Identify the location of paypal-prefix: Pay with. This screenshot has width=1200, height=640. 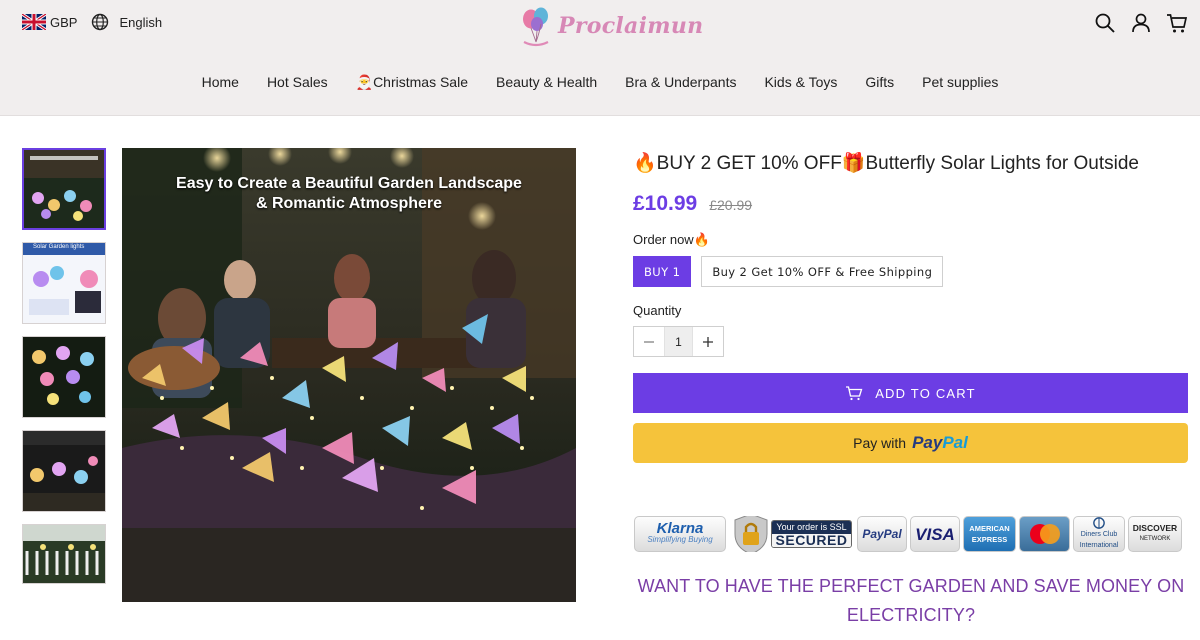
(880, 443).